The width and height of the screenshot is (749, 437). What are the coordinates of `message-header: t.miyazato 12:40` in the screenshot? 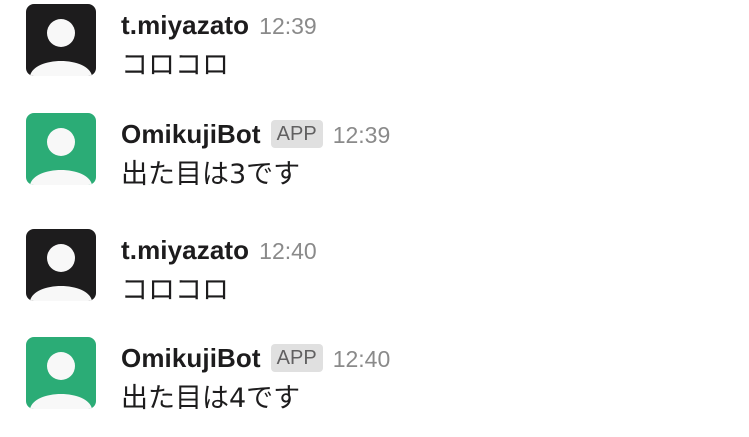 It's located at (219, 250).